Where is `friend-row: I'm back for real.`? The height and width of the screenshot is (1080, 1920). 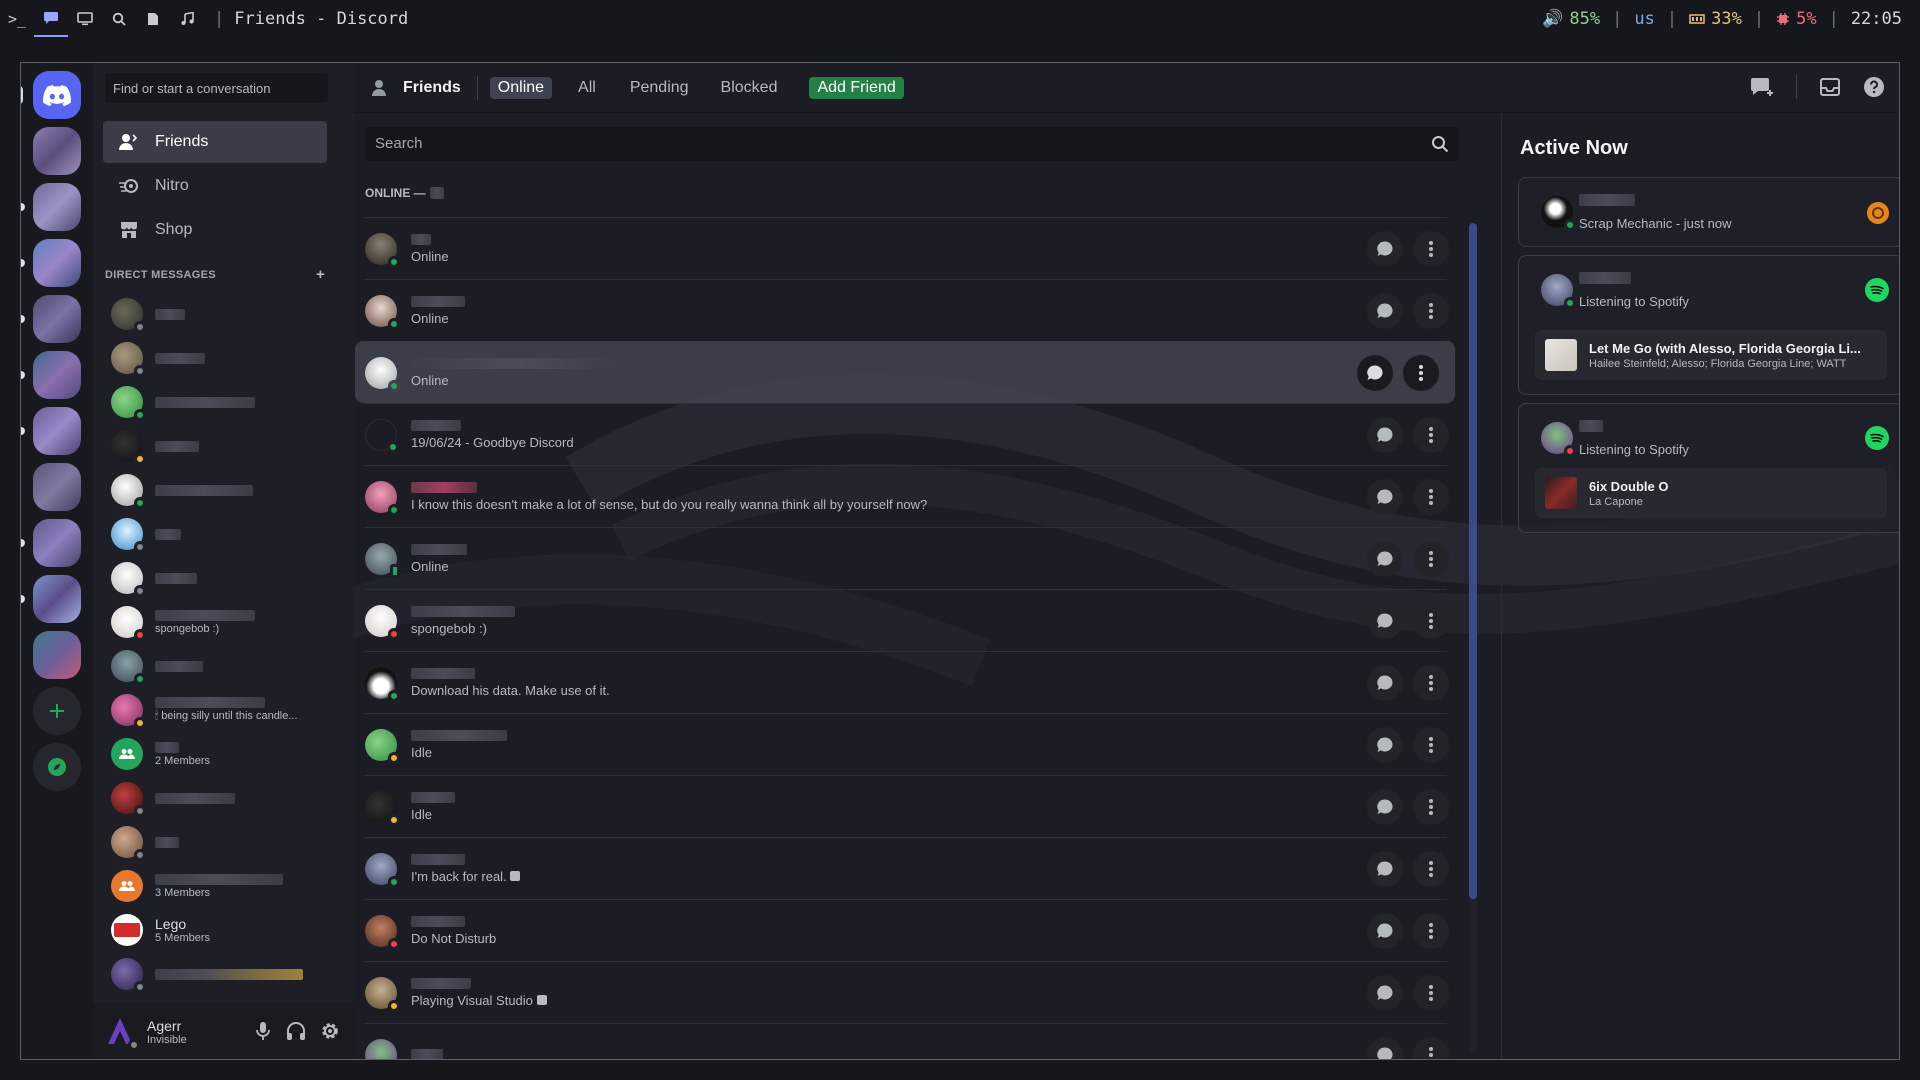
friend-row: I'm back for real. is located at coordinates (907, 868).